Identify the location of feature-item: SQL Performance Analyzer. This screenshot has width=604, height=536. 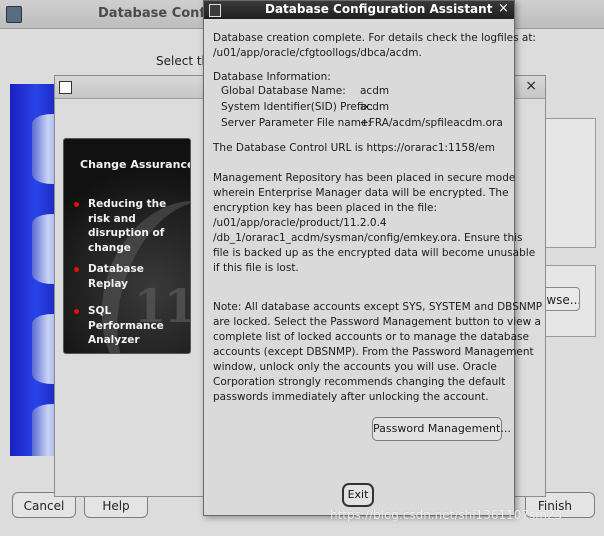
(130, 326).